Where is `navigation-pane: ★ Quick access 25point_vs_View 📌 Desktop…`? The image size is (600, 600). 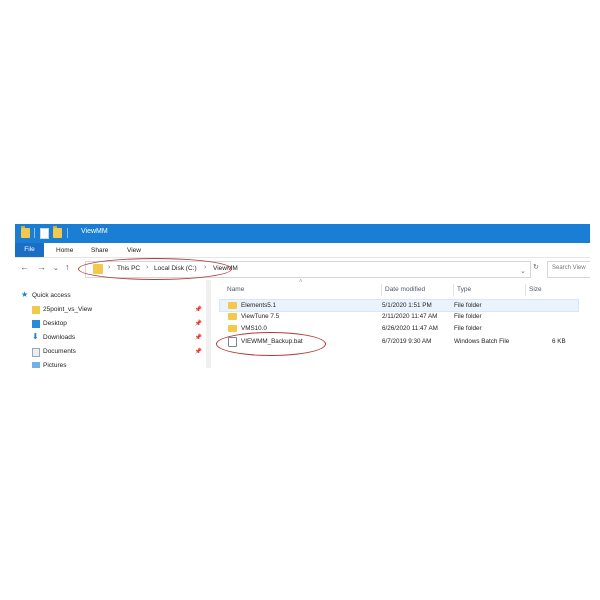
navigation-pane: ★ Quick access 25point_vs_View 📌 Desktop… is located at coordinates (113, 324).